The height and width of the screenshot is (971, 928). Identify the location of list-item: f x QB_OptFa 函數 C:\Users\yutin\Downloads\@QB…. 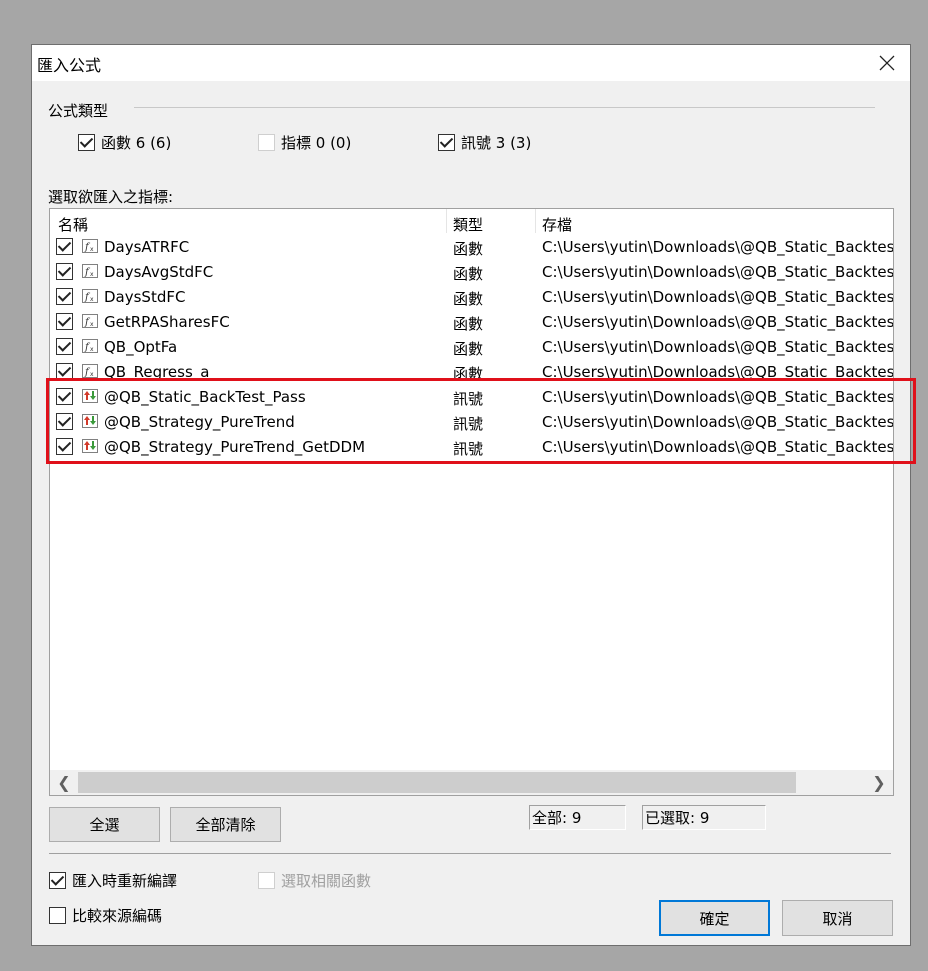
(471, 346).